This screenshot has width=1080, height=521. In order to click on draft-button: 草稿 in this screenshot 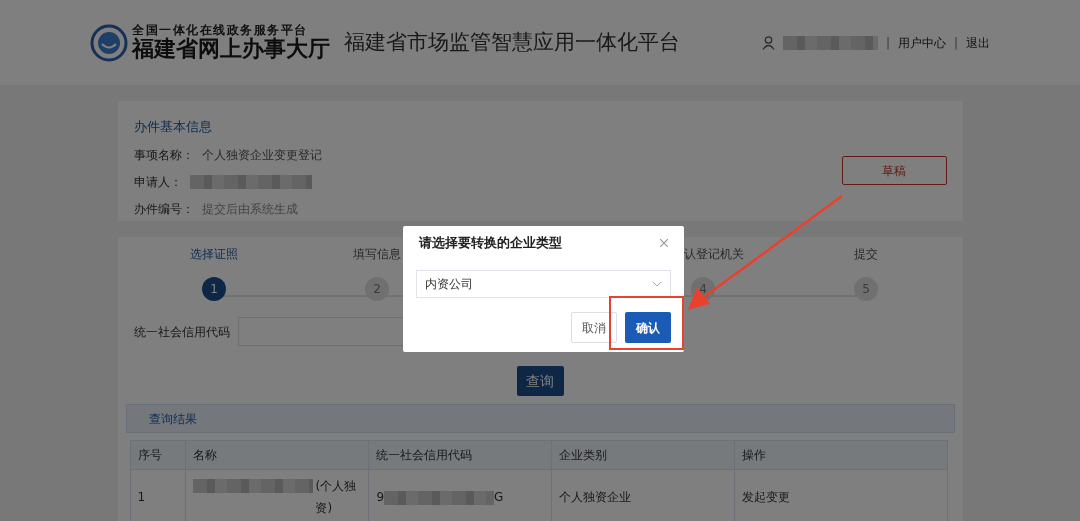, I will do `click(894, 170)`.